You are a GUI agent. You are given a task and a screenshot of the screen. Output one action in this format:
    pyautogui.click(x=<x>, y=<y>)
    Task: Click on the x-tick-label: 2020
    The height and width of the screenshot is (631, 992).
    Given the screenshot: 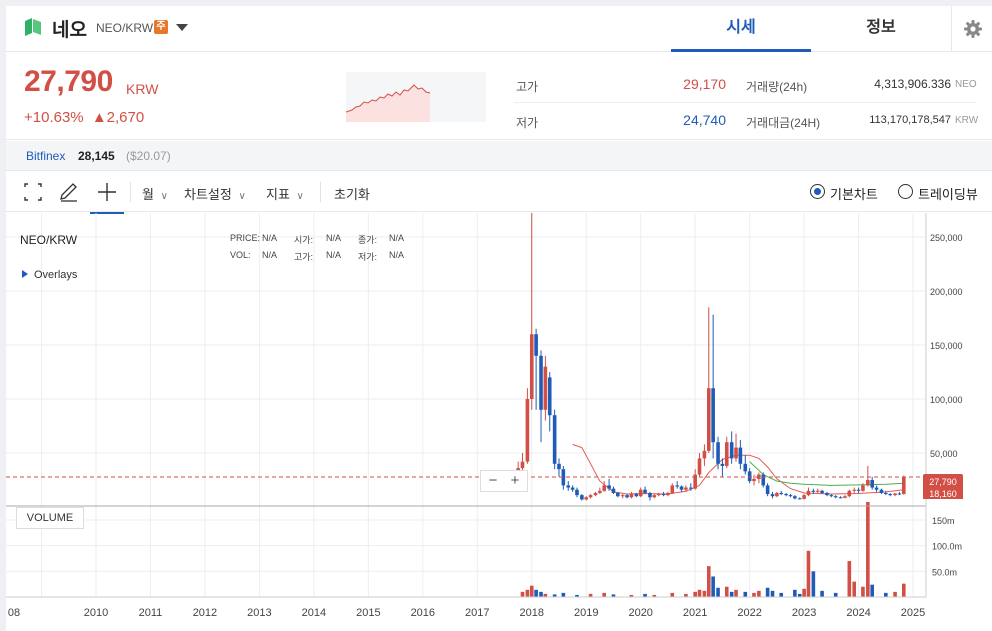 What is the action you would take?
    pyautogui.click(x=640, y=613)
    